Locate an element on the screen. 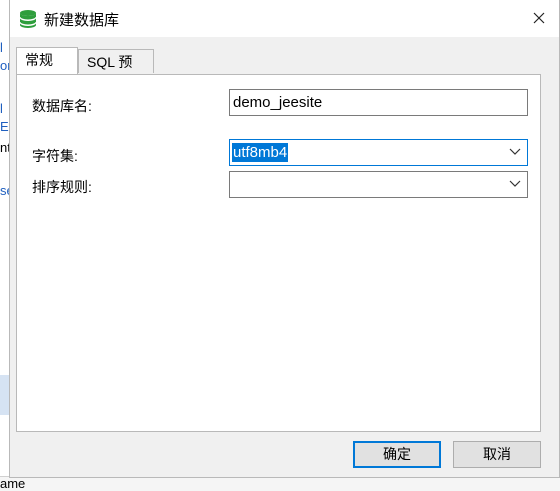  tab-general: 常规 is located at coordinates (47, 60).